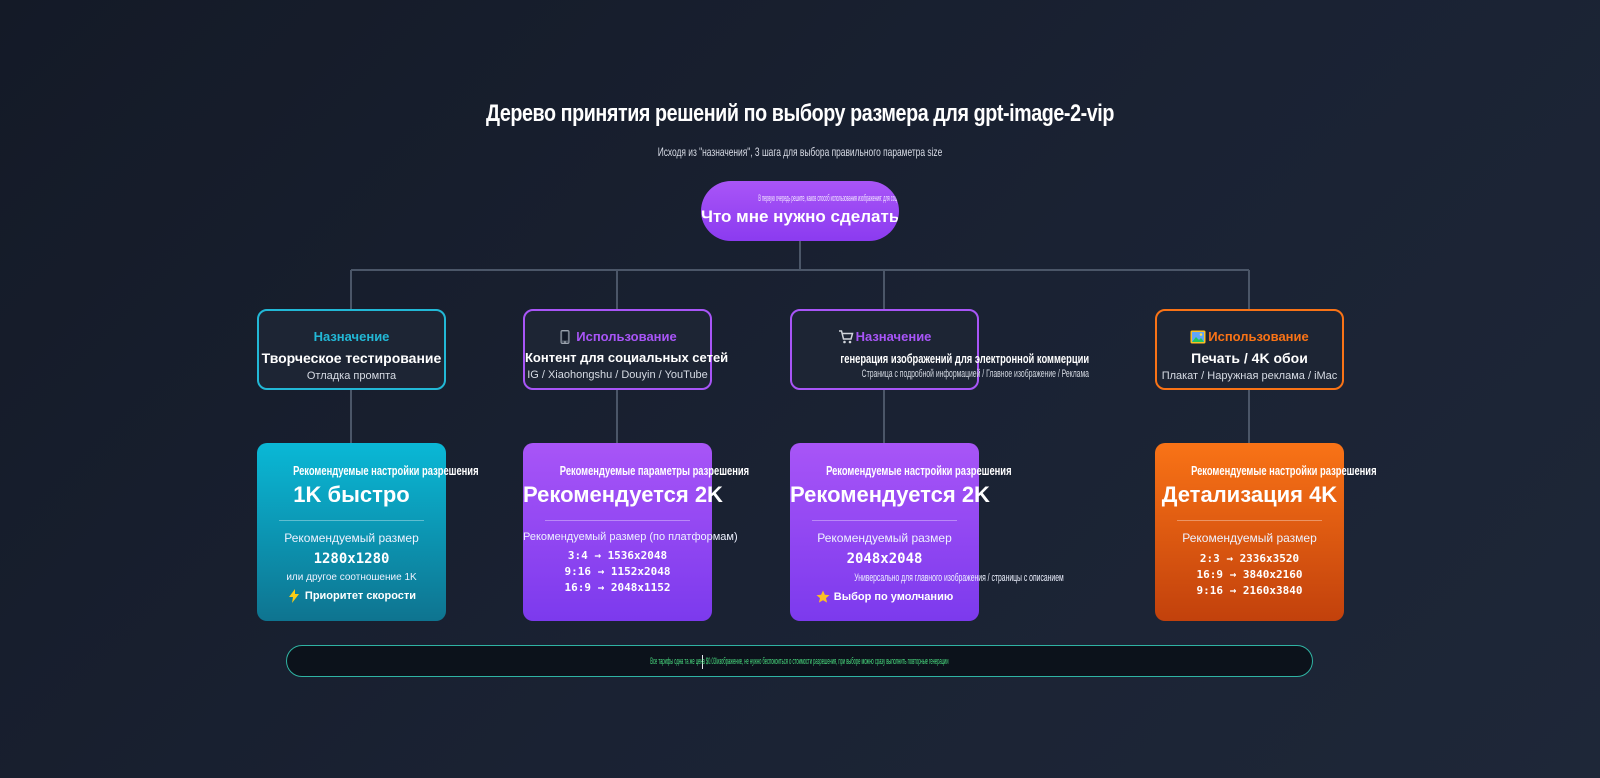 This screenshot has height=778, width=1600. I want to click on cart-icon, so click(846, 336).